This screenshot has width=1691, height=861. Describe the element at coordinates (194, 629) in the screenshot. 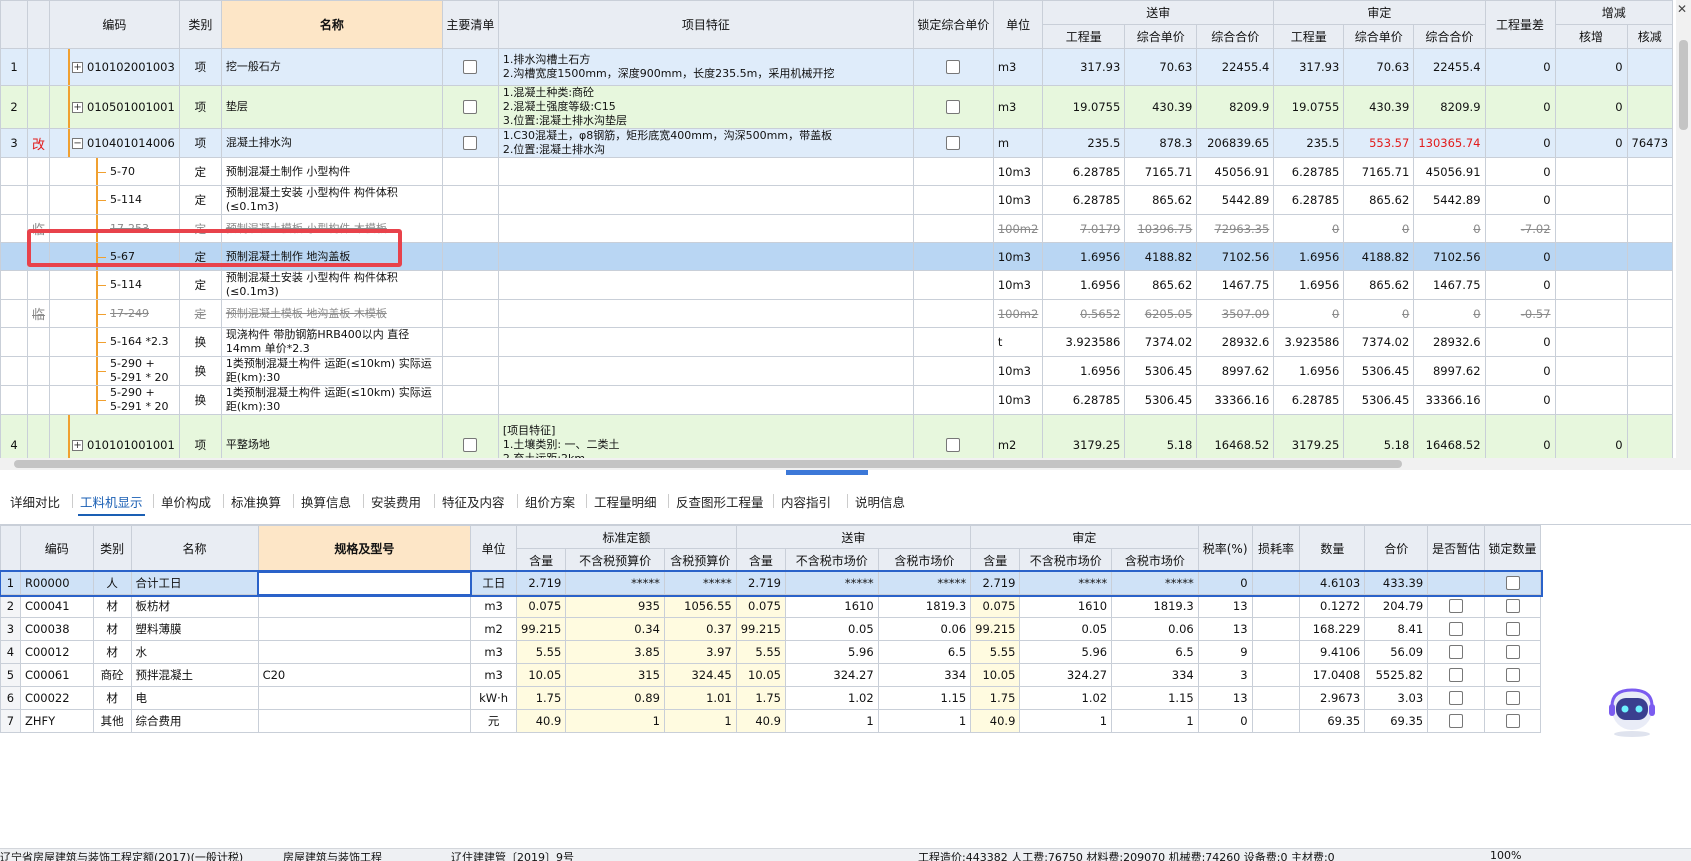

I see `name-cell: 塑料薄膜` at that location.